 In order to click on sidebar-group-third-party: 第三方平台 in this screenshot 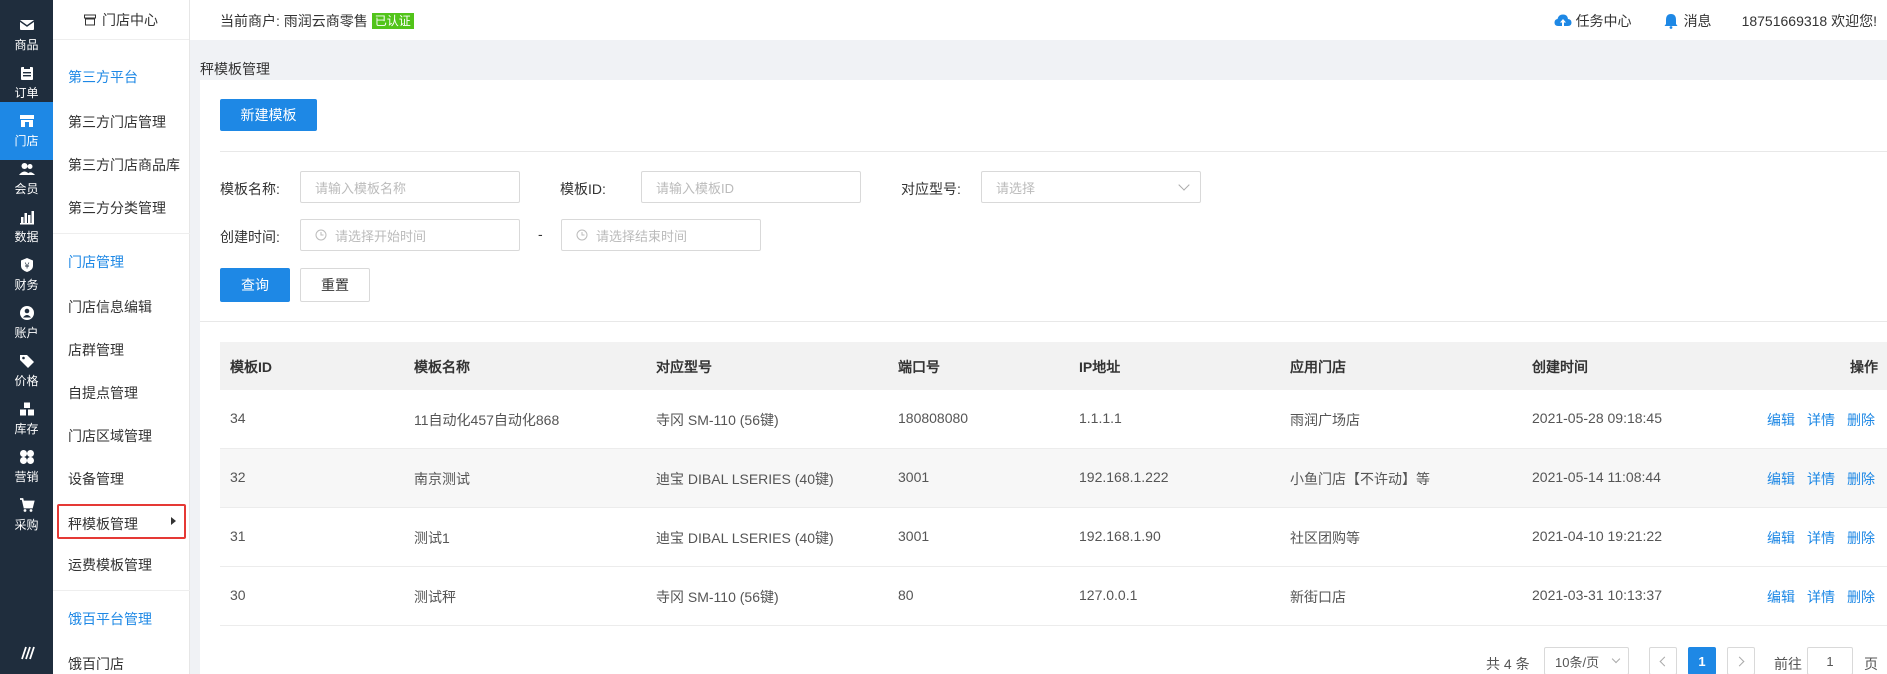, I will do `click(103, 77)`.